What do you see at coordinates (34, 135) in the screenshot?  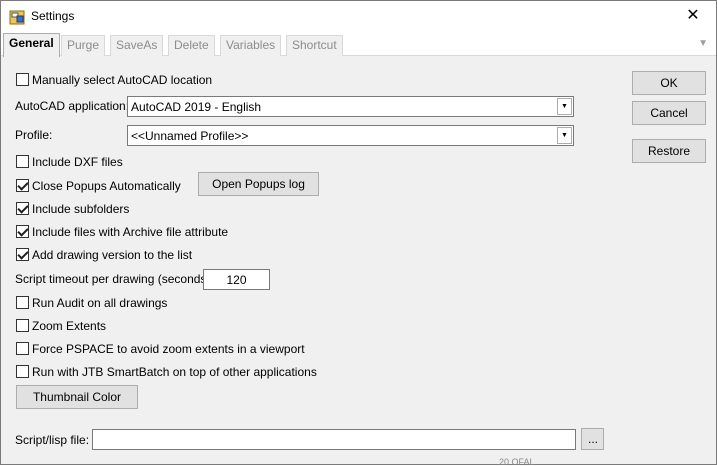 I see `profile-label: Profile:` at bounding box center [34, 135].